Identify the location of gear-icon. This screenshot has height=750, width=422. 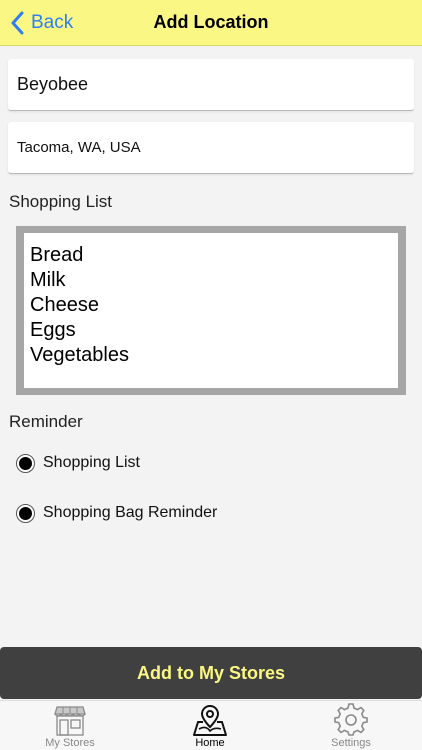
(351, 719).